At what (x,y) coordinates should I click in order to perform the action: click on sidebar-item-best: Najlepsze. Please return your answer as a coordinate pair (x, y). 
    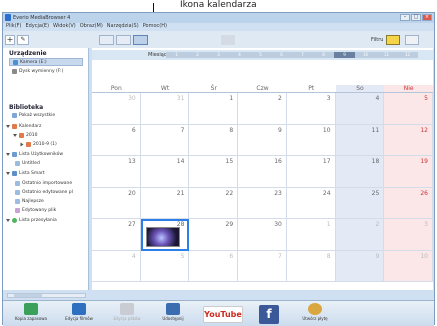
    Looking at the image, I should click on (29, 201).